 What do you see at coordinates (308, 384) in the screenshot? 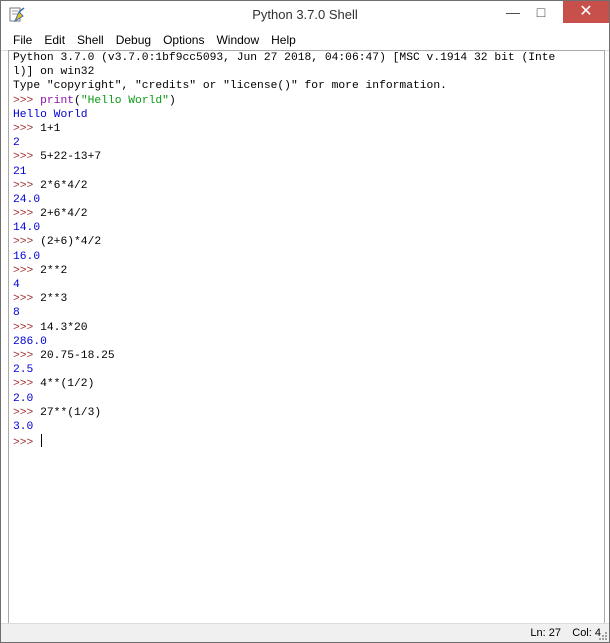
I see `command-line: >>> 4**(1/2)` at bounding box center [308, 384].